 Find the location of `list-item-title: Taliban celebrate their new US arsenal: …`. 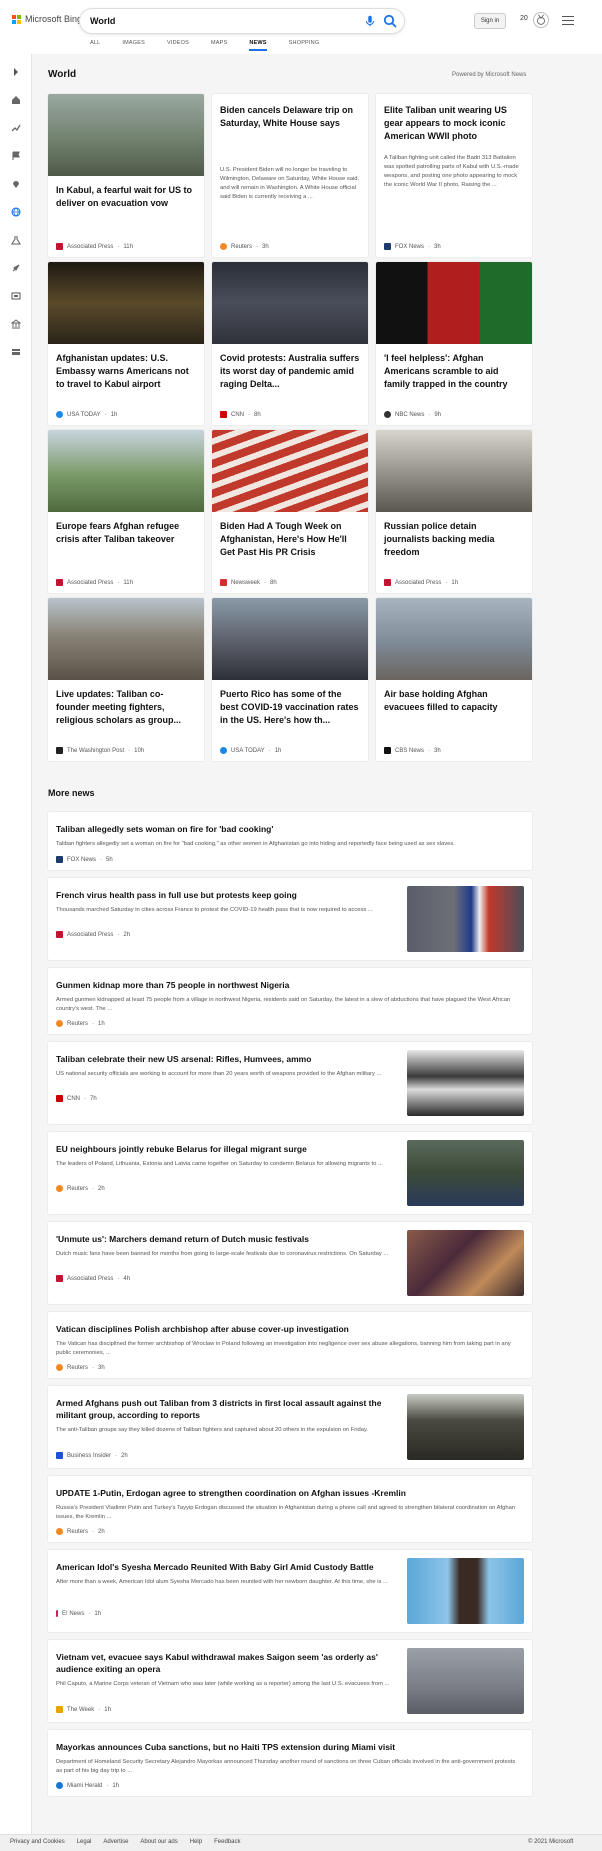

list-item-title: Taliban celebrate their new US arsenal: … is located at coordinates (226, 1059).